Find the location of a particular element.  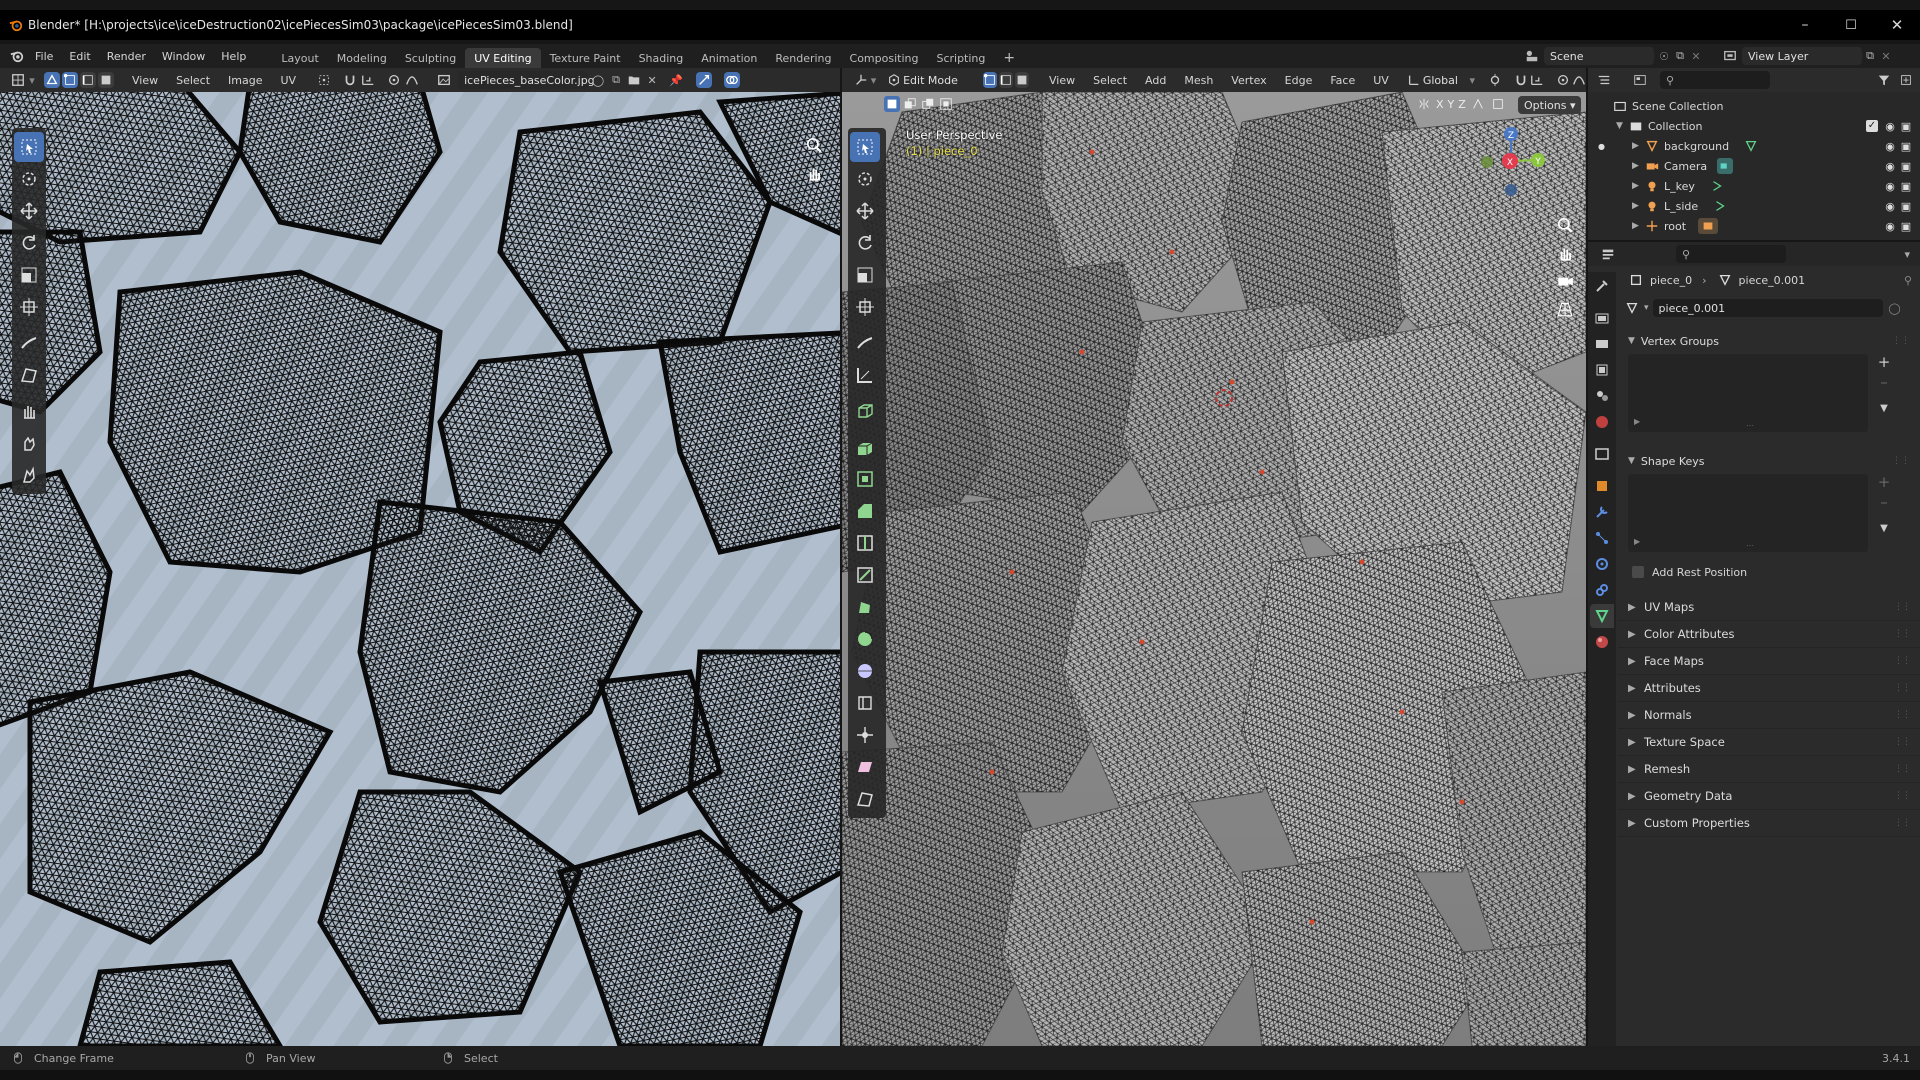

vp-tool-rip is located at coordinates (865, 799).